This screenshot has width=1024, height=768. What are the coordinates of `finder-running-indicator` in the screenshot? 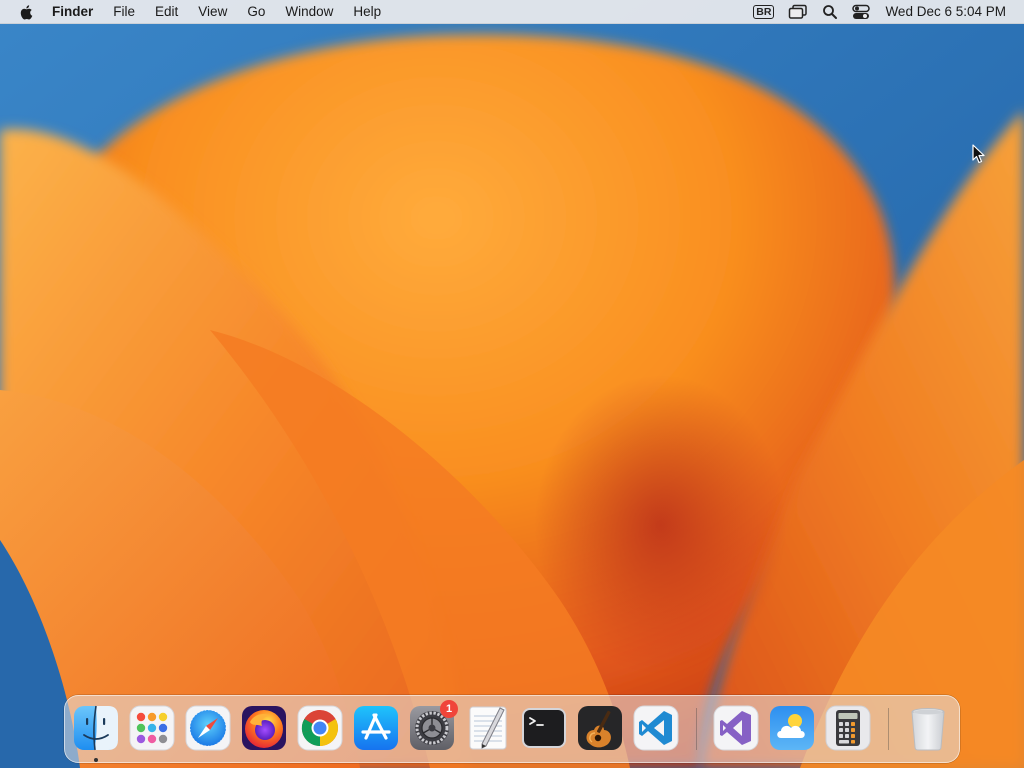 It's located at (96, 760).